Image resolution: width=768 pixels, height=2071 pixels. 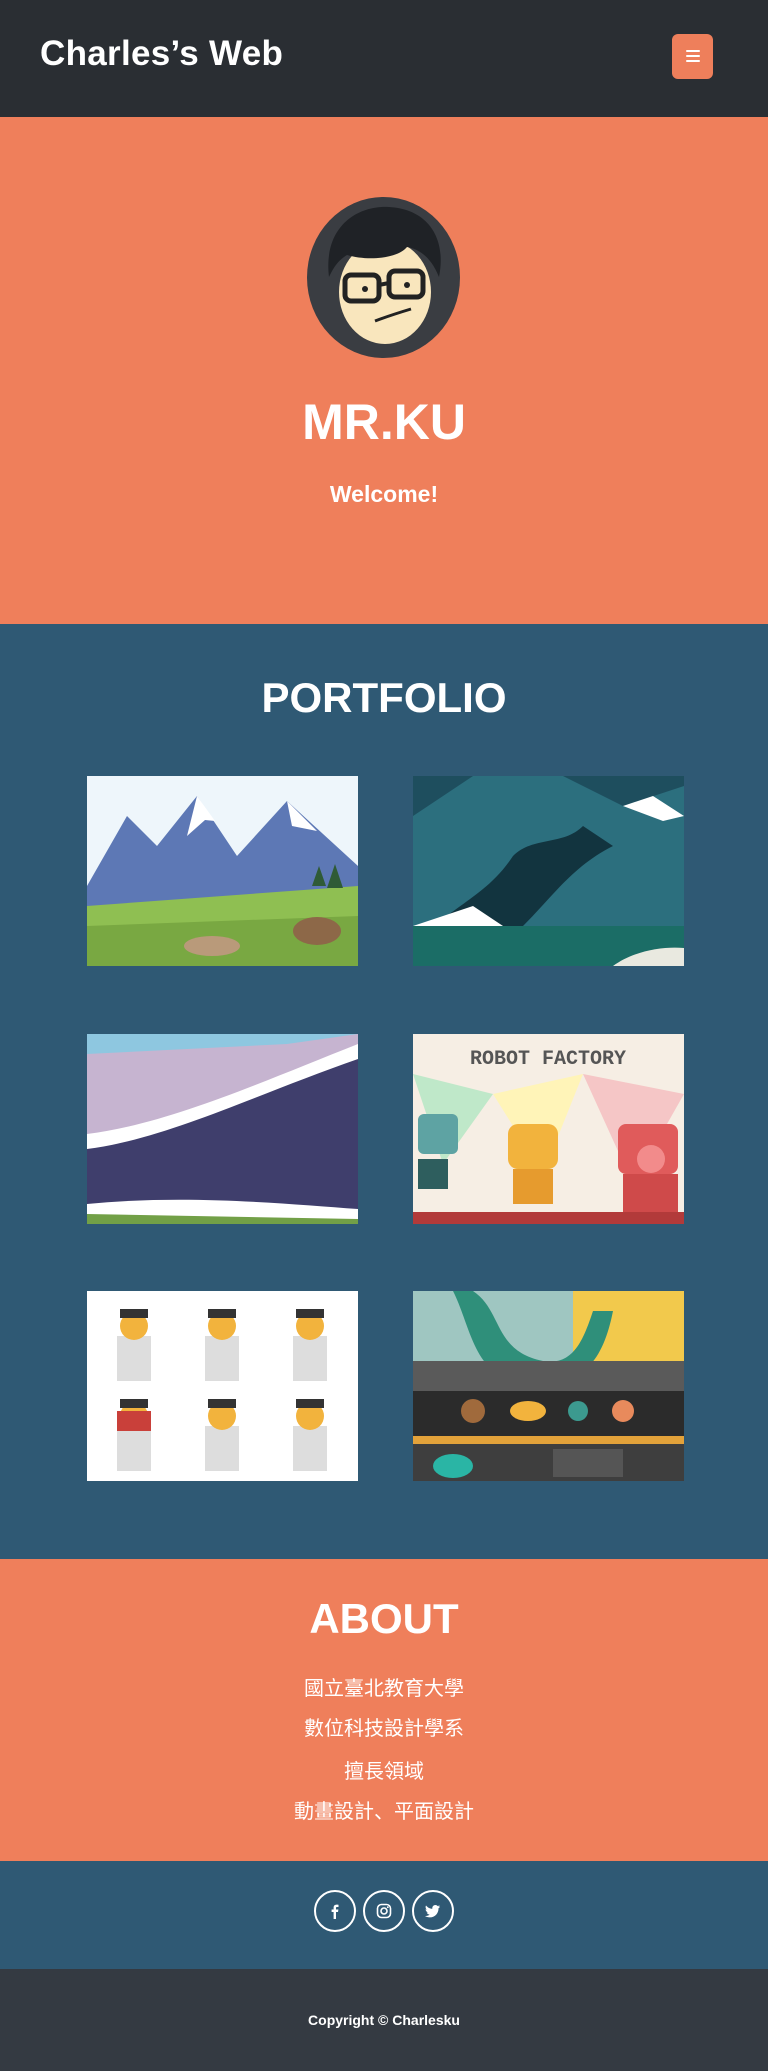 I want to click on portfolio-item-robot-factory: ROBOT FACTORY, so click(x=548, y=1129).